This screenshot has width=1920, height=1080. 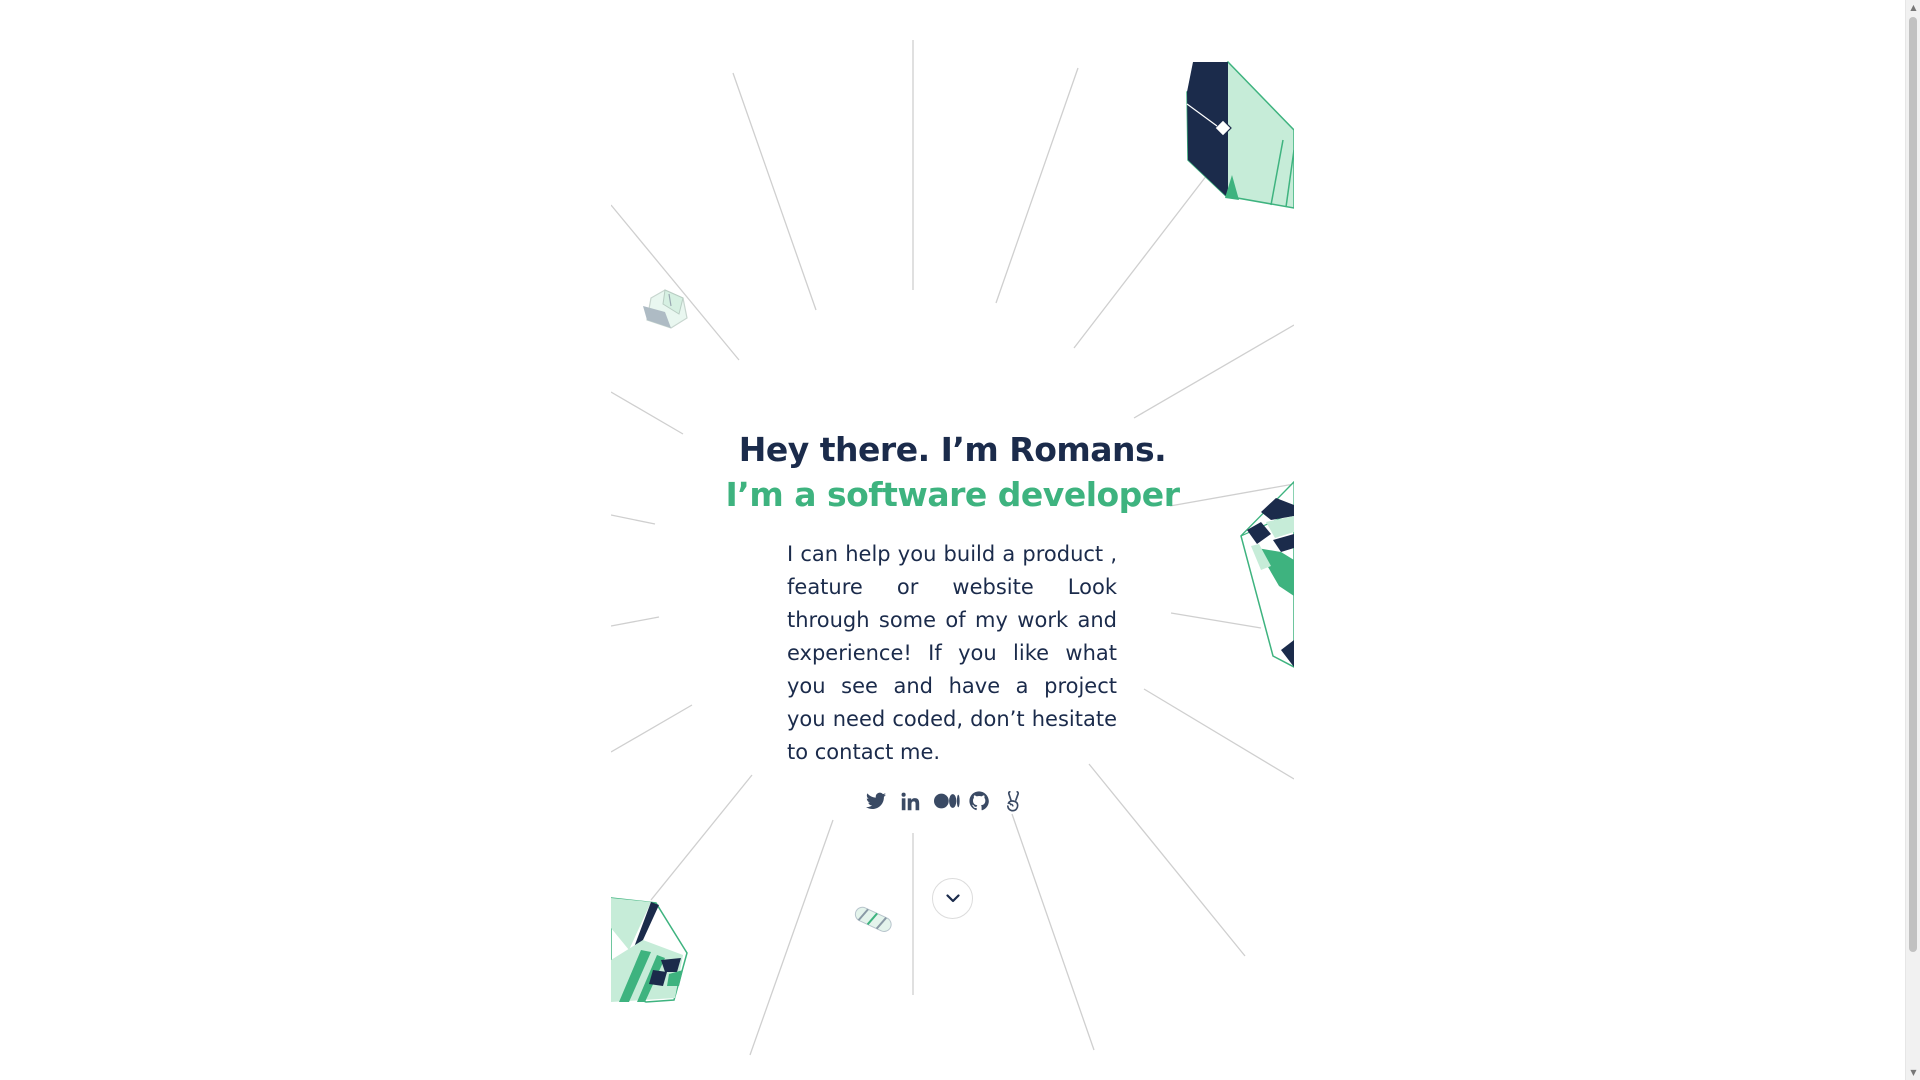 What do you see at coordinates (952, 494) in the screenshot?
I see `page-subtitle: I’m a software developer` at bounding box center [952, 494].